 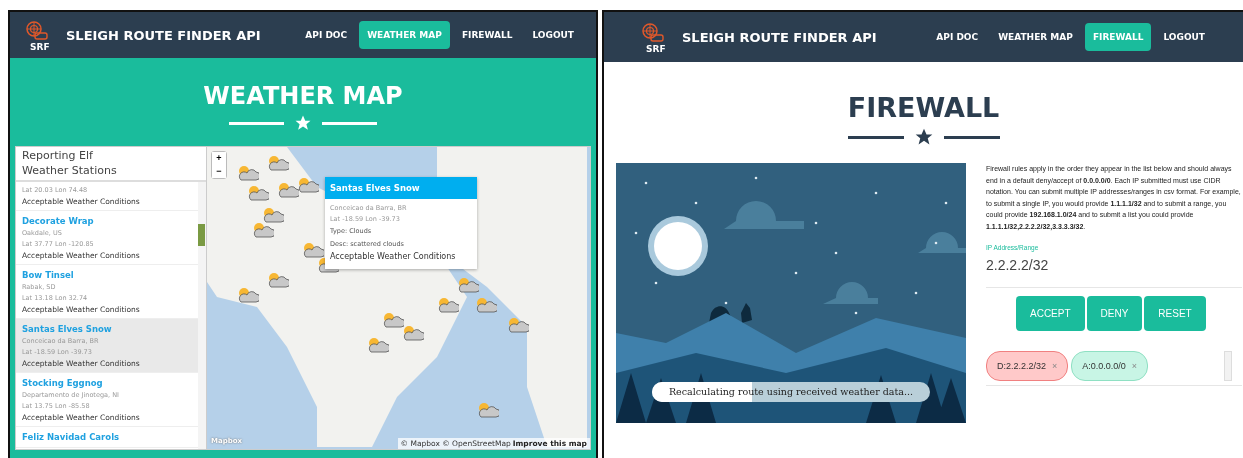 I want to click on rule-chip: A:0.0.0.0/0 ×, so click(x=1110, y=366).